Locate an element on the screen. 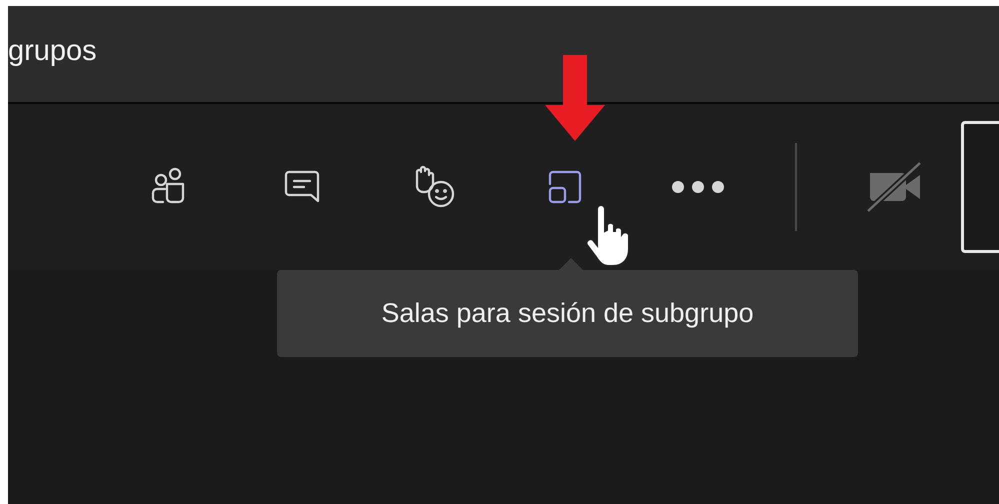  window-title: grupos is located at coordinates (52, 51).